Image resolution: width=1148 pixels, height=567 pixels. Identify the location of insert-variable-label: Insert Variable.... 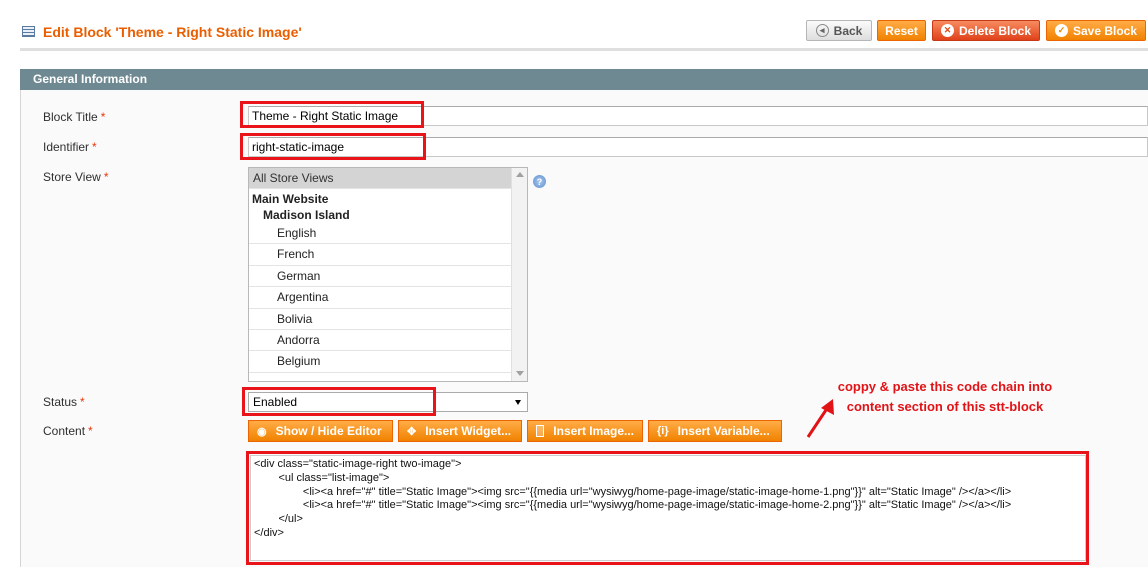
(723, 431).